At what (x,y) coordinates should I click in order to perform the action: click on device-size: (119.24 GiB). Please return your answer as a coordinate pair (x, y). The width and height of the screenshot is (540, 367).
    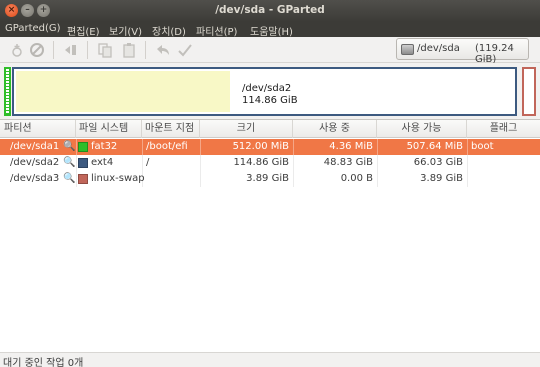
    Looking at the image, I should click on (494, 54).